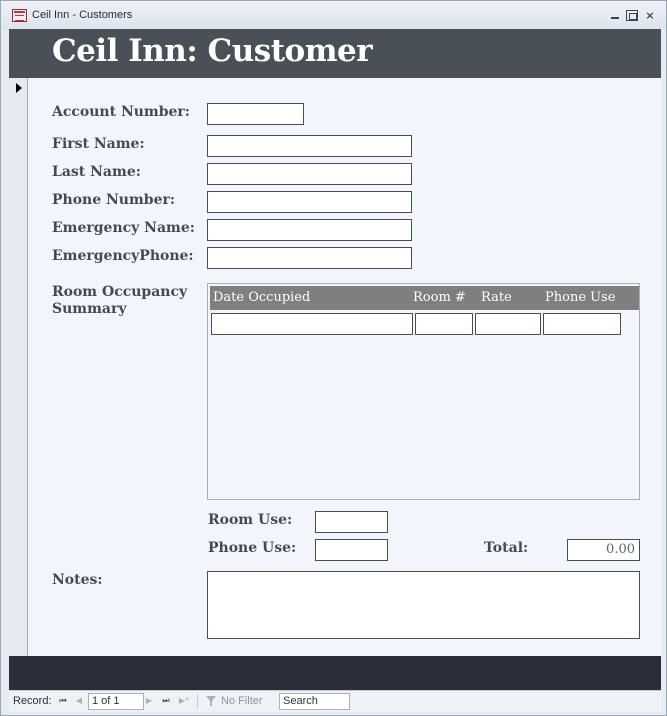  I want to click on next-record-icon: ▶, so click(149, 701).